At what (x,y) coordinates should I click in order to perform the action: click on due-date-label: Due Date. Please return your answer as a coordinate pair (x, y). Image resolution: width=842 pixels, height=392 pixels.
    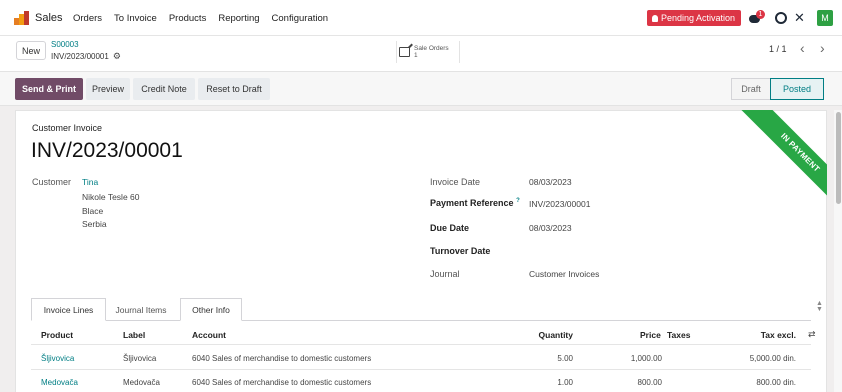
    Looking at the image, I should click on (450, 228).